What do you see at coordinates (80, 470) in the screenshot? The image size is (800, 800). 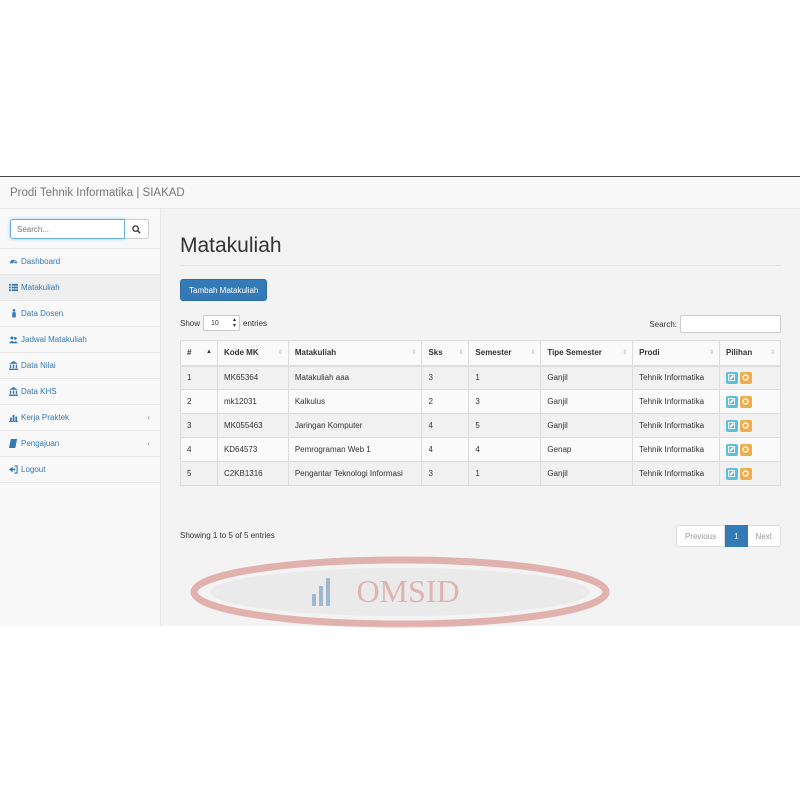 I see `sidebar-item-logout: Logout` at bounding box center [80, 470].